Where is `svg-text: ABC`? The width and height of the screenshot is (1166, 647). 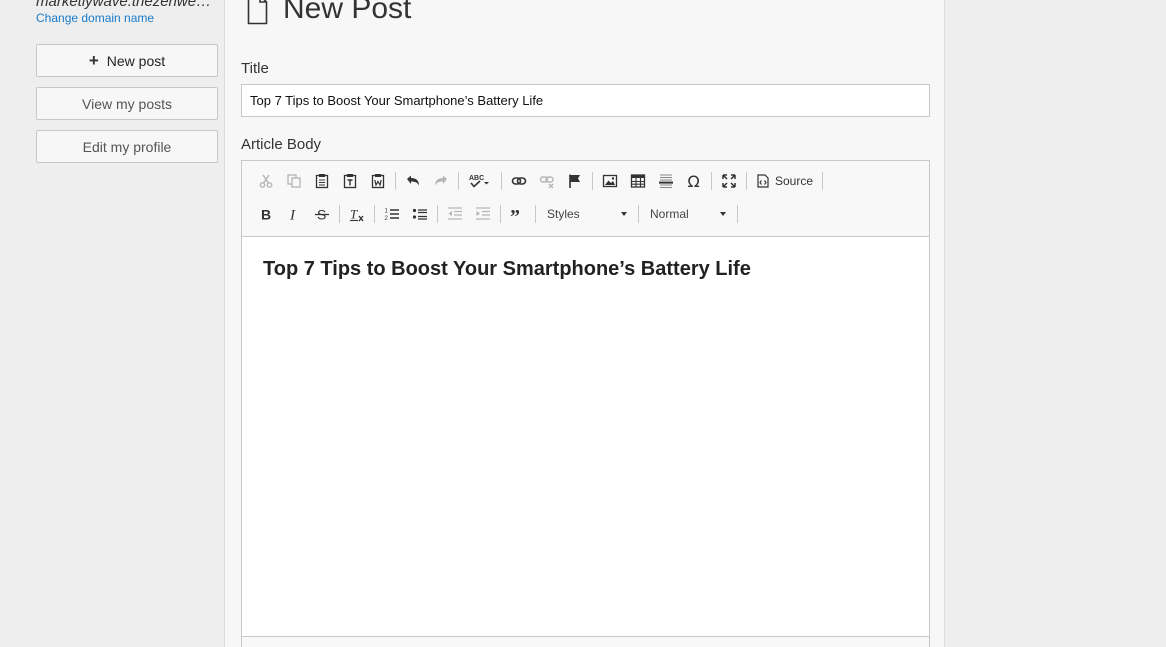 svg-text: ABC is located at coordinates (476, 178).